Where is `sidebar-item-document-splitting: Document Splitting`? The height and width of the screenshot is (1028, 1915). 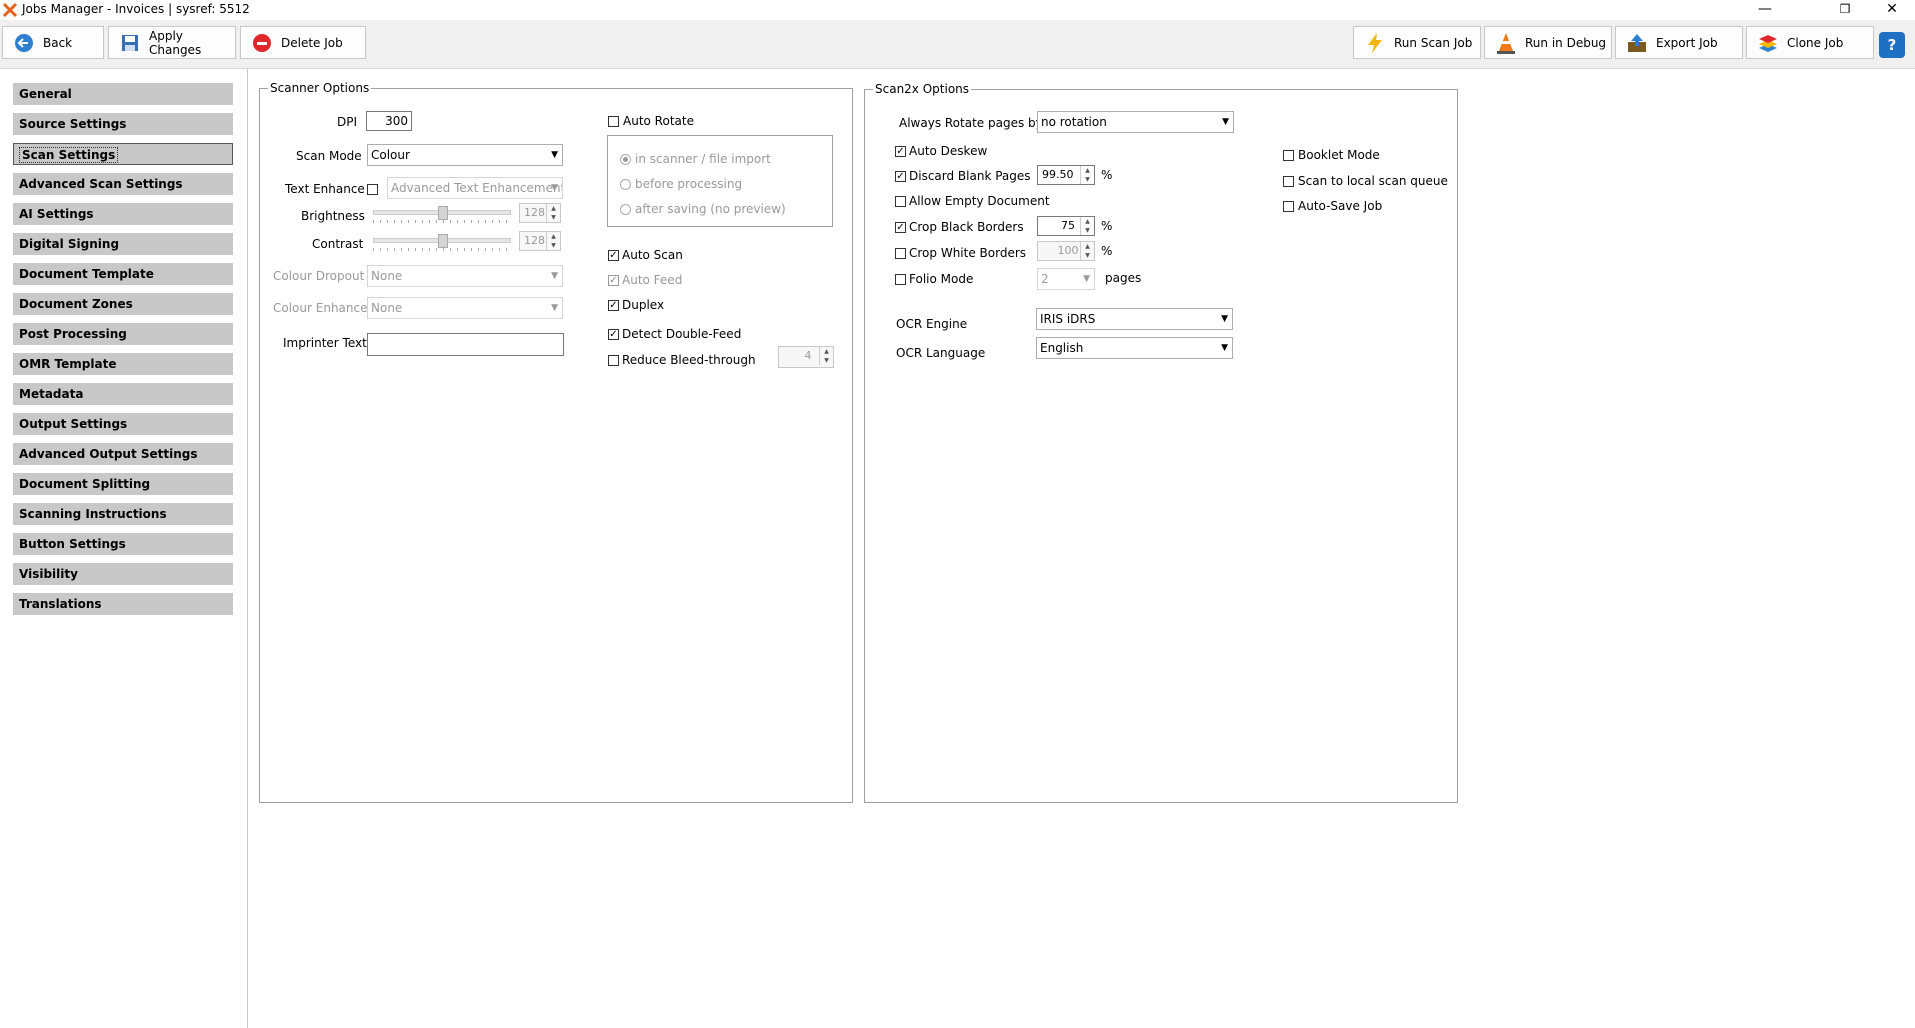 sidebar-item-document-splitting: Document Splitting is located at coordinates (123, 484).